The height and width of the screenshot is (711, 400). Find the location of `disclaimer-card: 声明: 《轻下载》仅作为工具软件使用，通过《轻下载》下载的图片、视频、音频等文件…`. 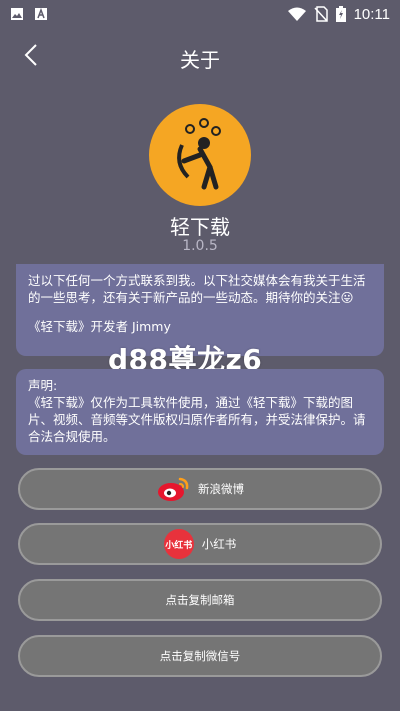

disclaimer-card: 声明: 《轻下载》仅作为工具软件使用，通过《轻下载》下载的图片、视频、音频等文件… is located at coordinates (200, 412).